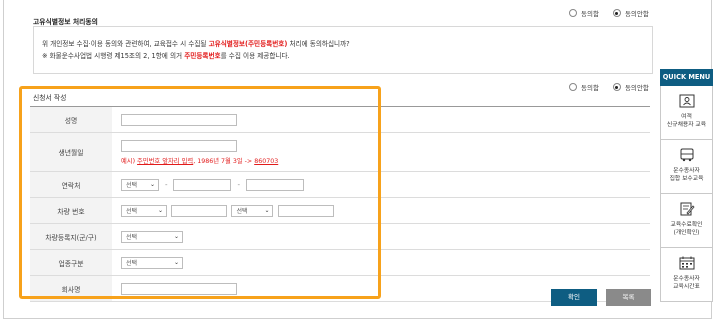 The width and height of the screenshot is (720, 321). What do you see at coordinates (636, 14) in the screenshot?
I see `consent-disagree-label: 동의안함` at bounding box center [636, 14].